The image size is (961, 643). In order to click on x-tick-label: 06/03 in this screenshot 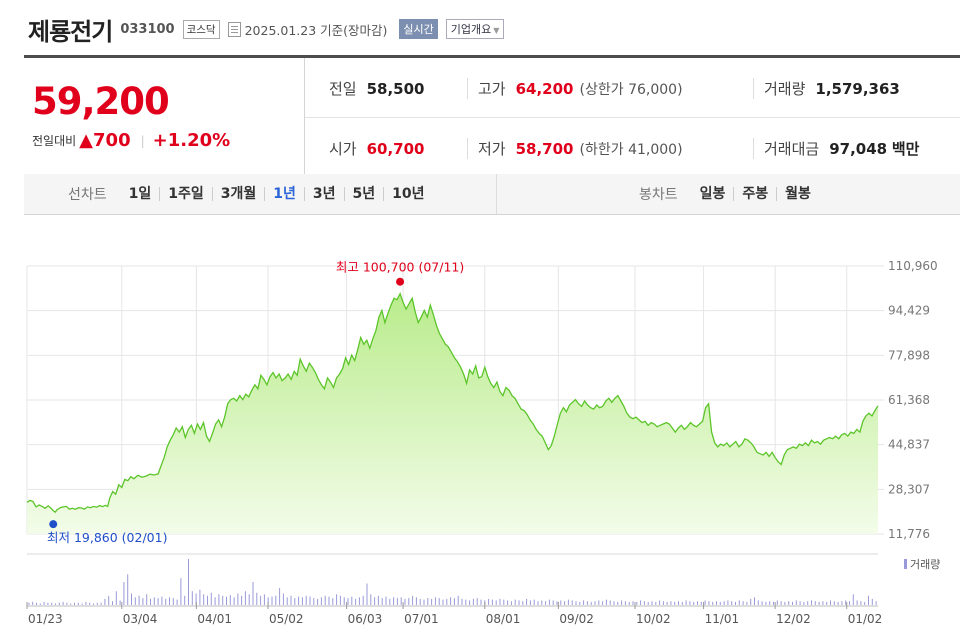, I will do `click(365, 619)`.